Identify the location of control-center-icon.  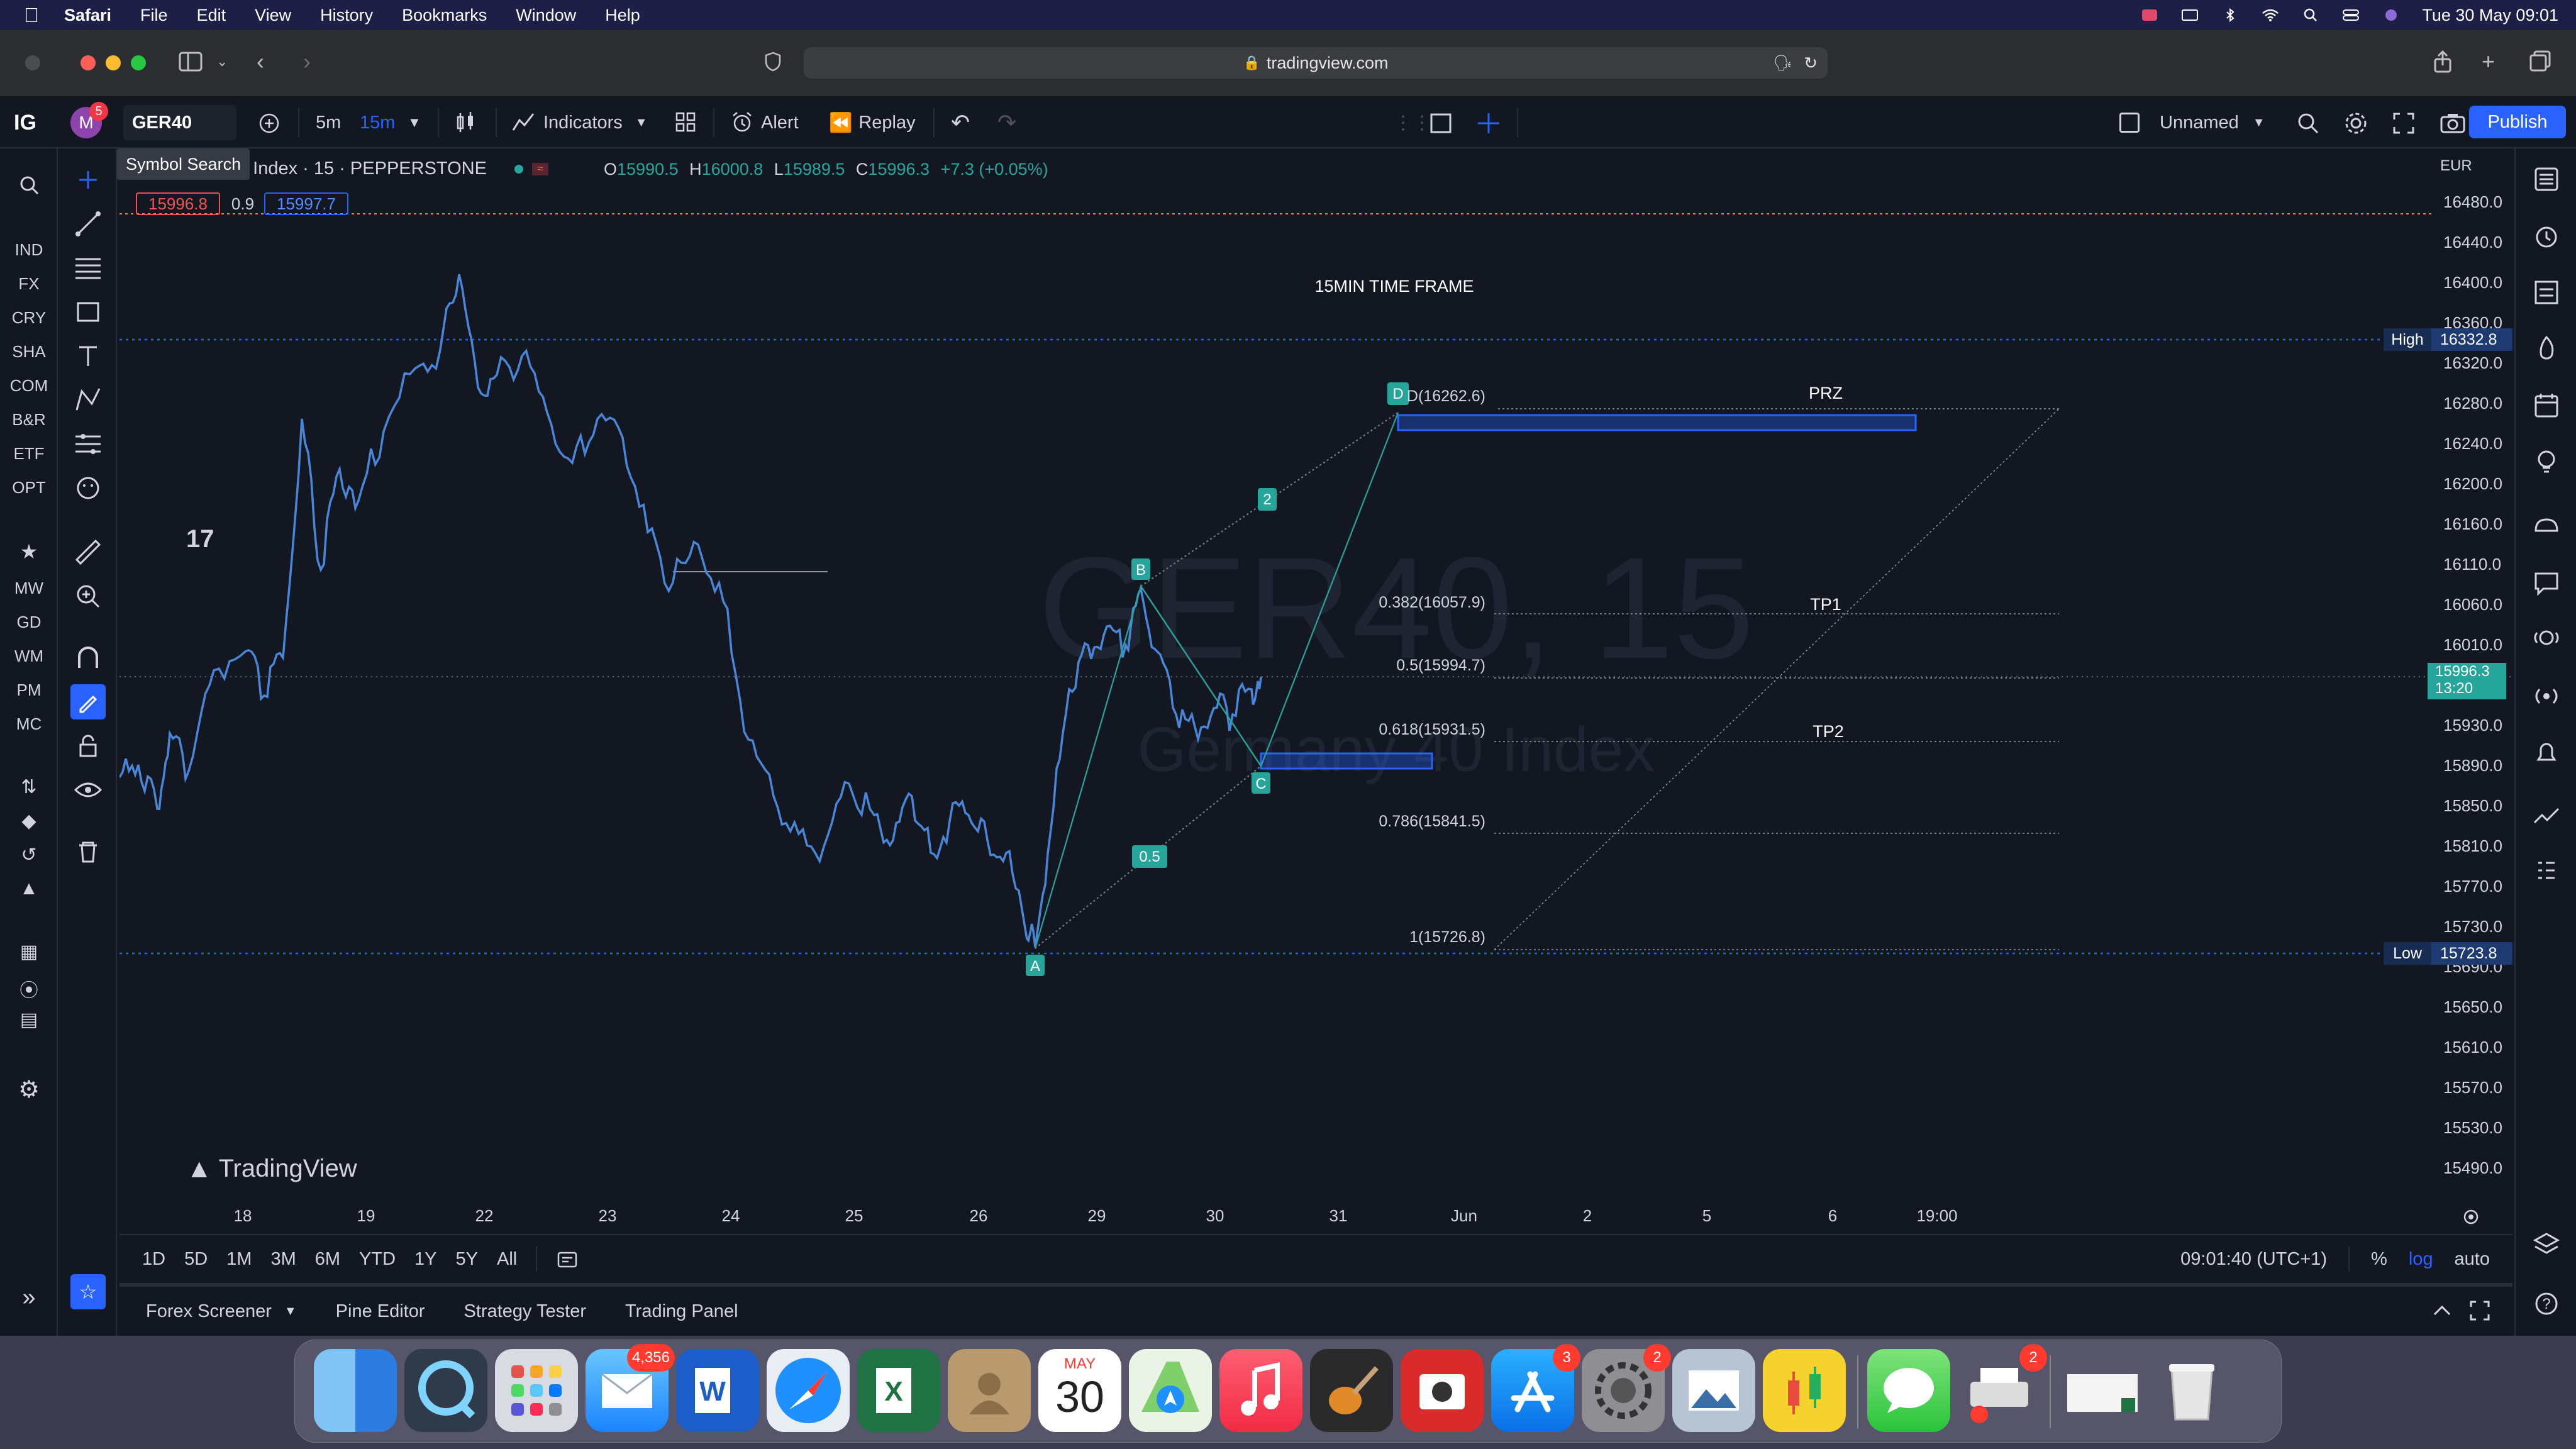
(2350, 15).